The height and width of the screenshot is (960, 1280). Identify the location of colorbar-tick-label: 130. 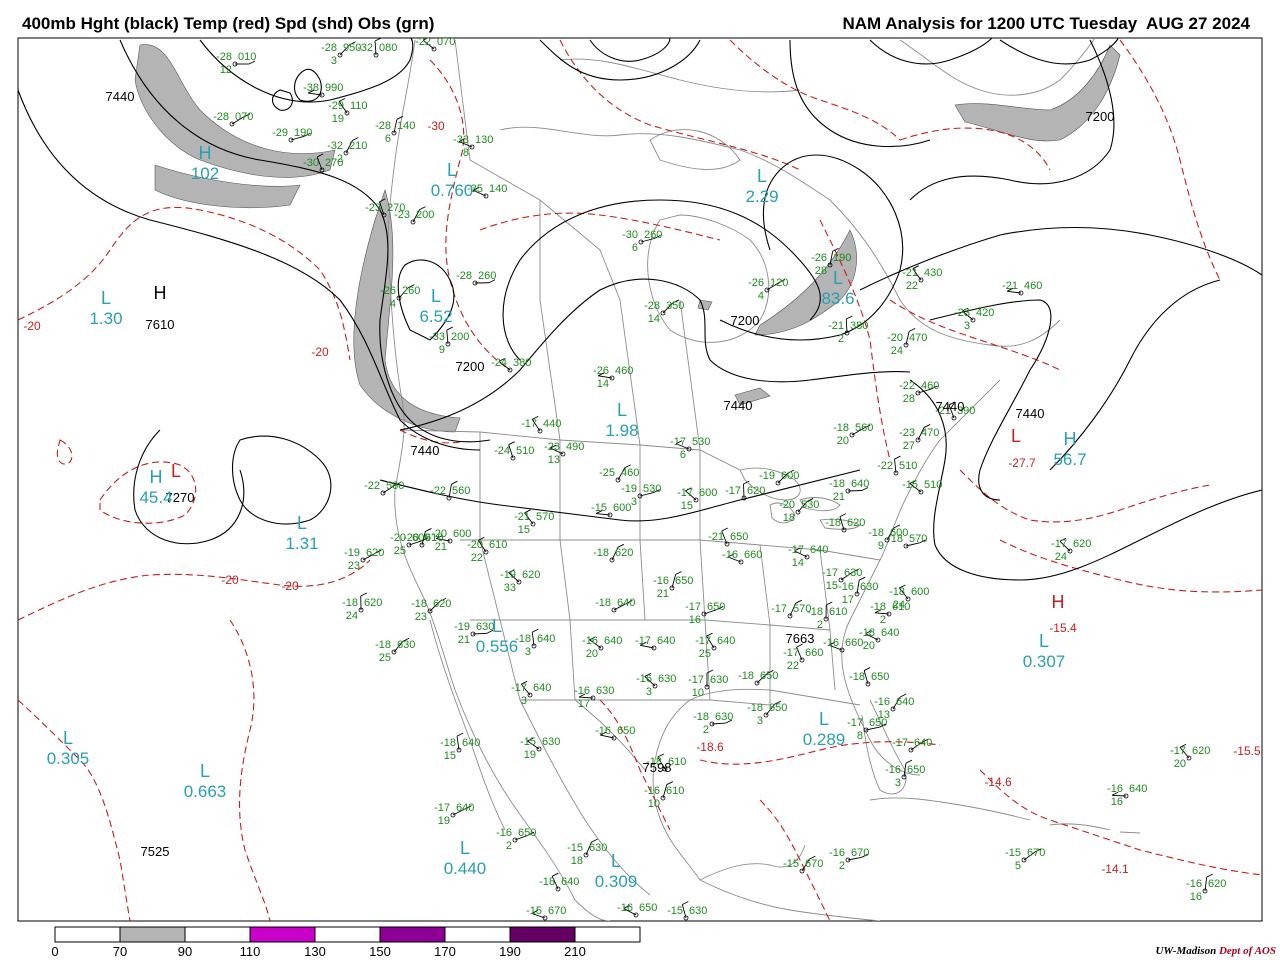
(315, 951).